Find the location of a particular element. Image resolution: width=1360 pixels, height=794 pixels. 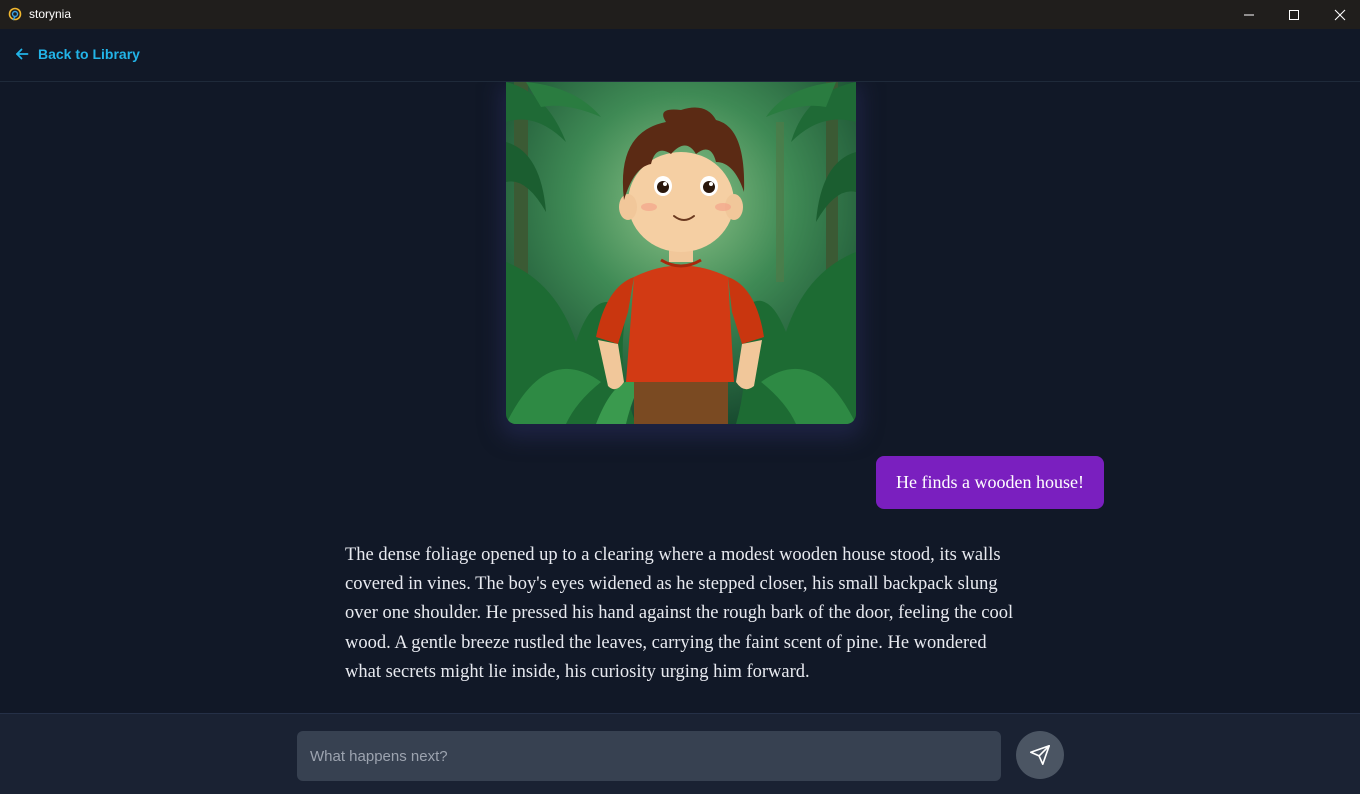

send-button is located at coordinates (1040, 755).